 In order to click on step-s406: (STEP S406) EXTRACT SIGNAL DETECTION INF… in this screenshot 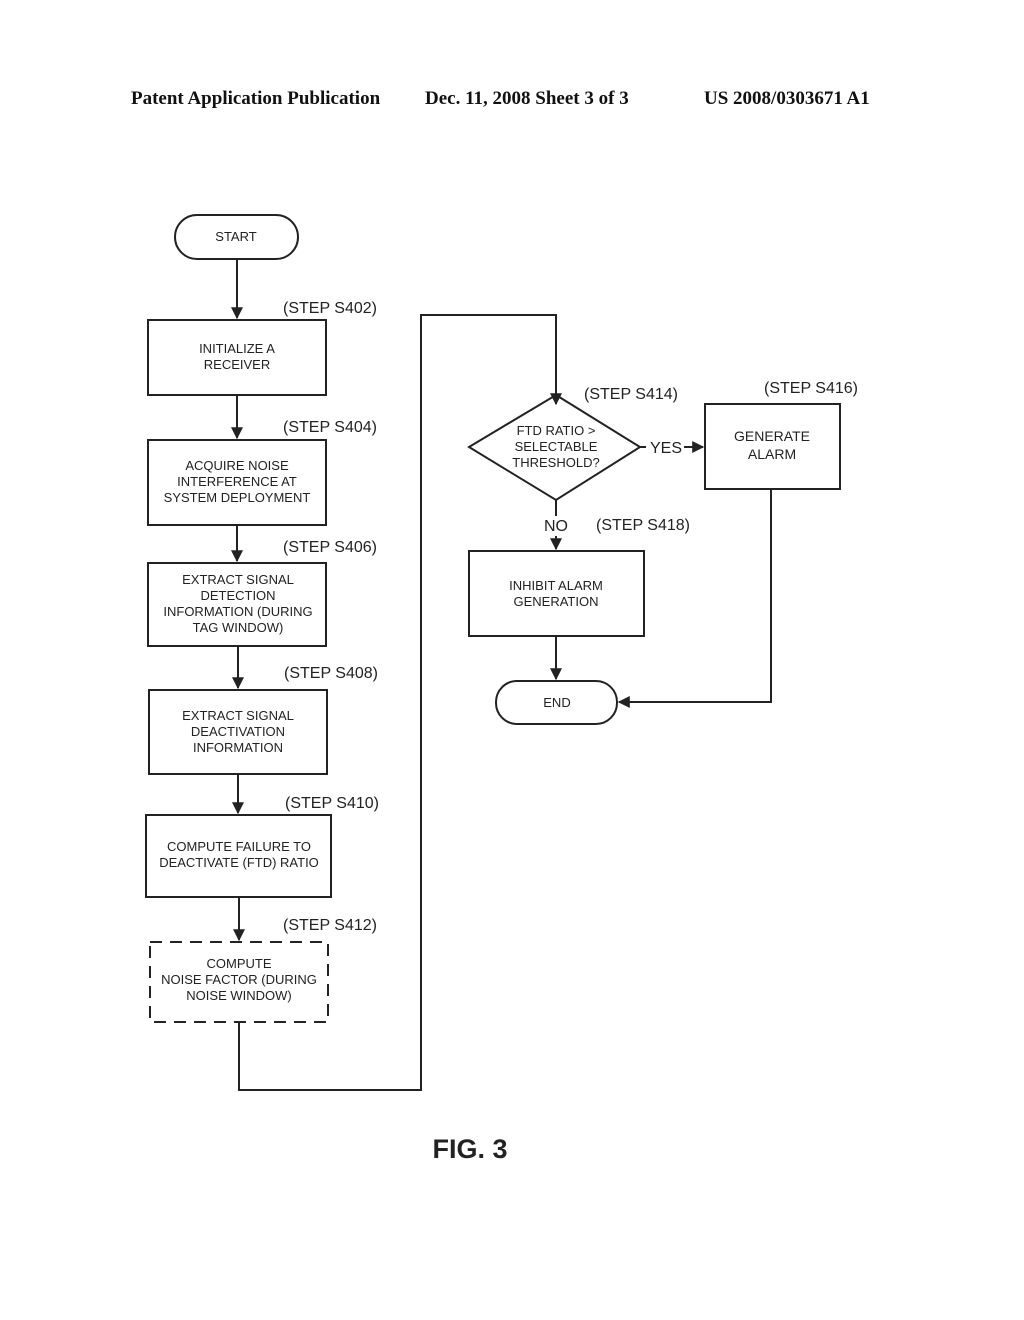, I will do `click(262, 593)`.